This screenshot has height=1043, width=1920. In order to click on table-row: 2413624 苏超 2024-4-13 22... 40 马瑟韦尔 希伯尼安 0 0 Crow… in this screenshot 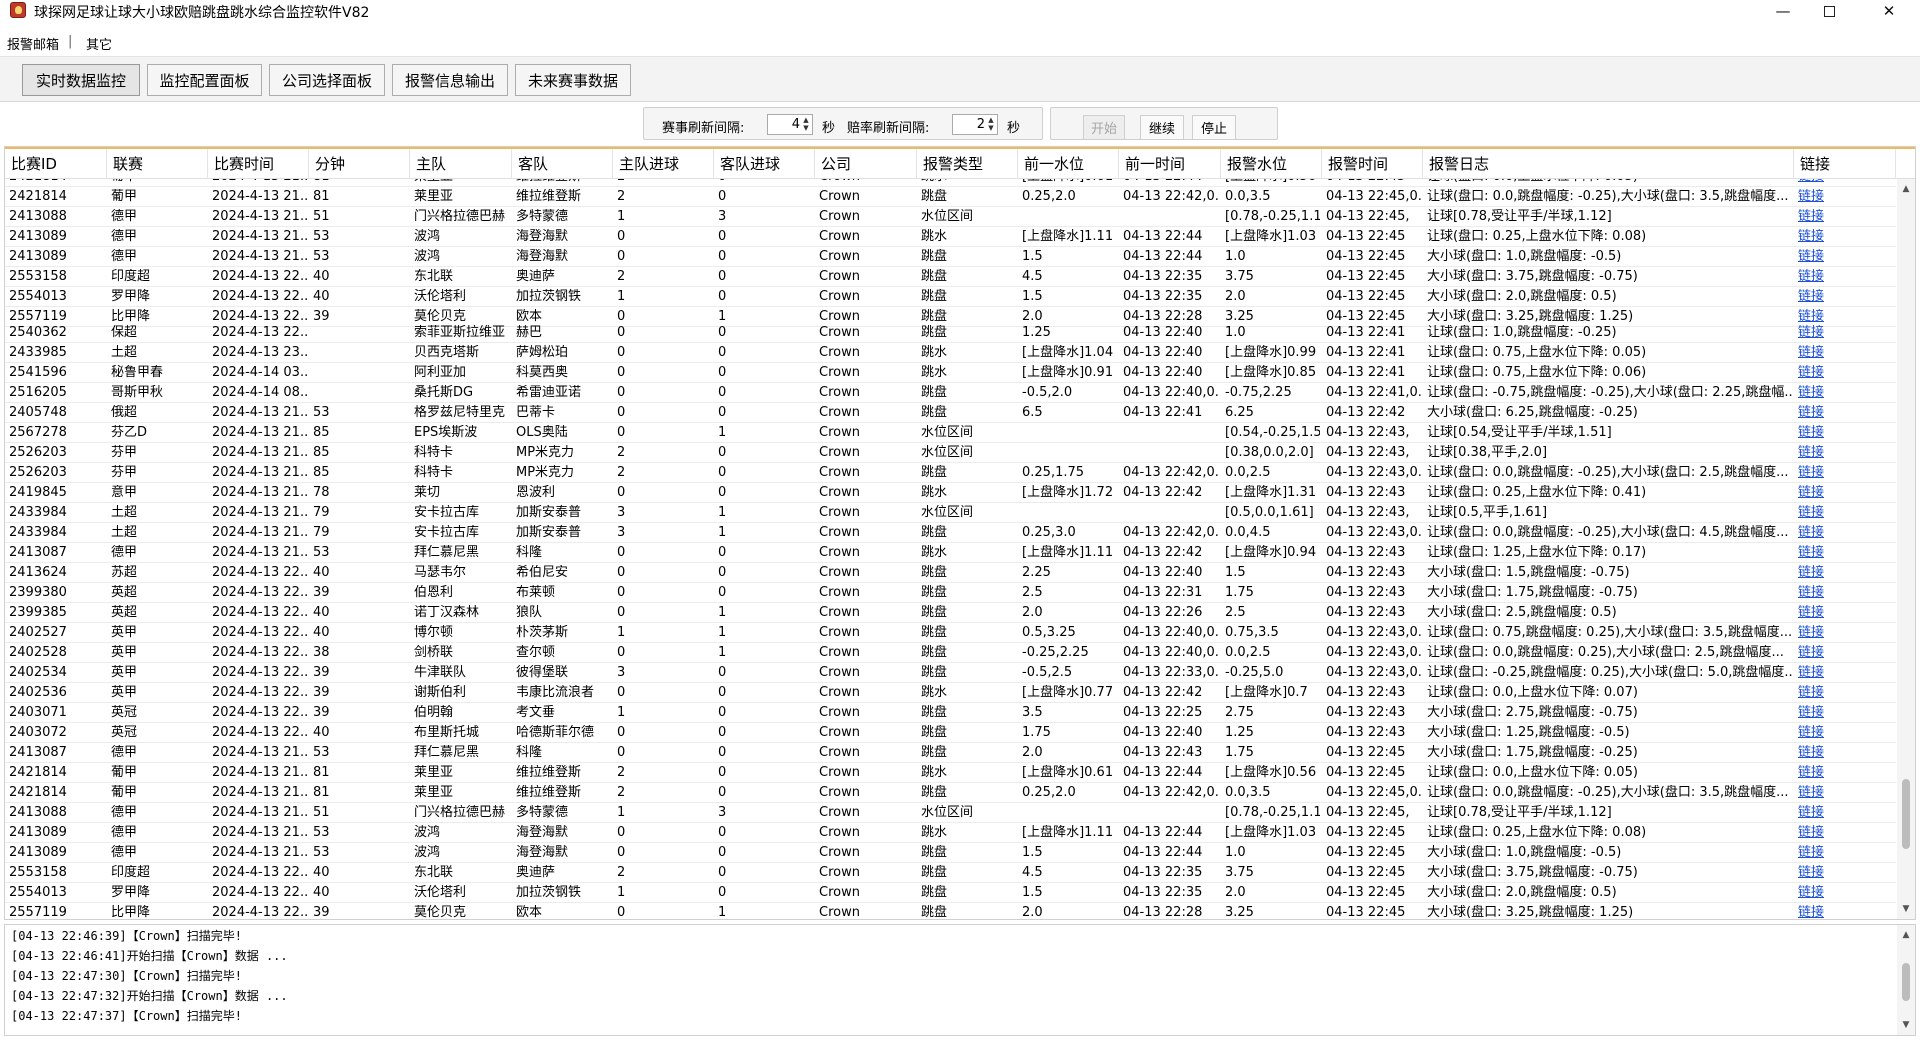, I will do `click(950, 573)`.